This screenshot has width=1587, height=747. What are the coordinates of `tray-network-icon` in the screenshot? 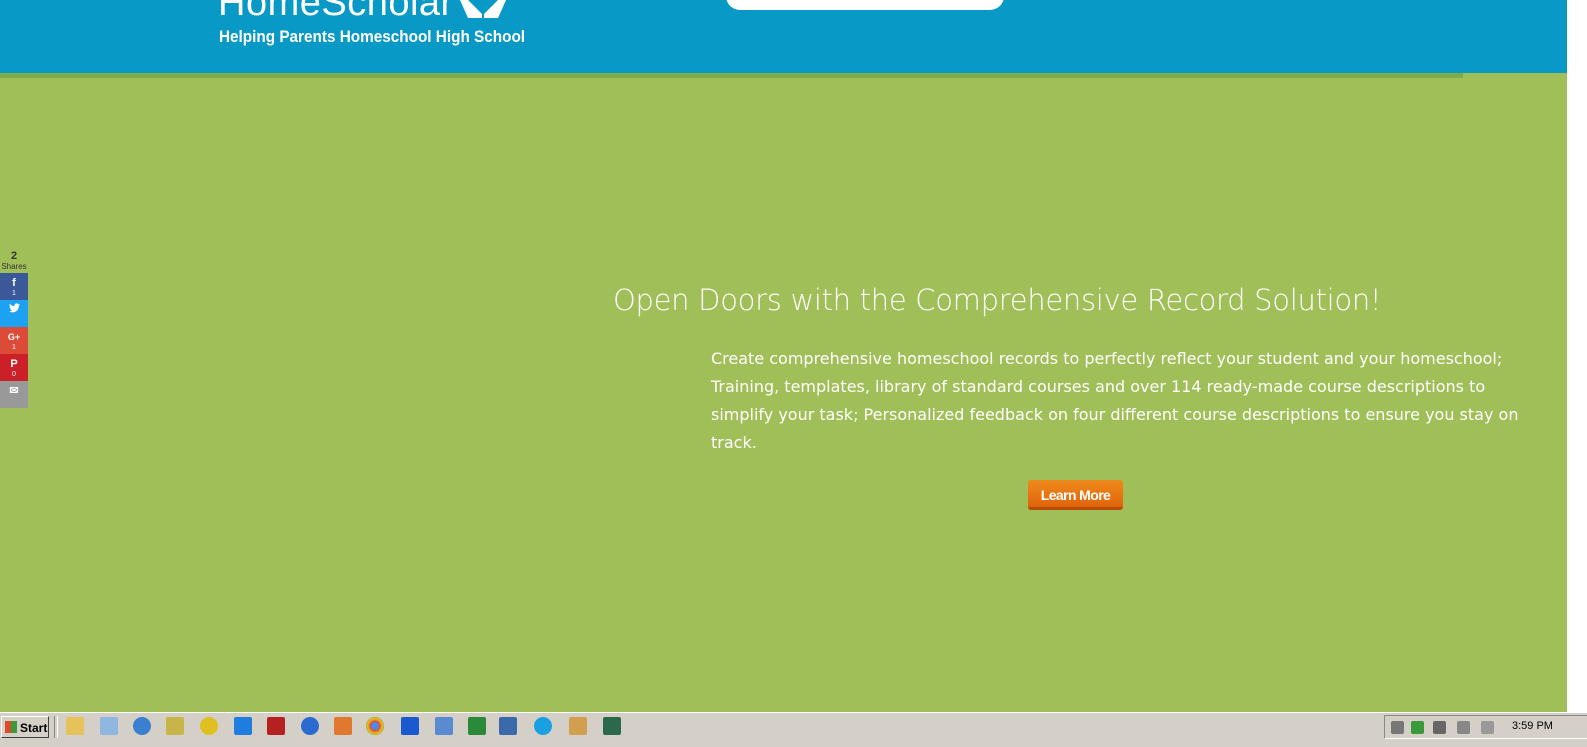 It's located at (1463, 727).